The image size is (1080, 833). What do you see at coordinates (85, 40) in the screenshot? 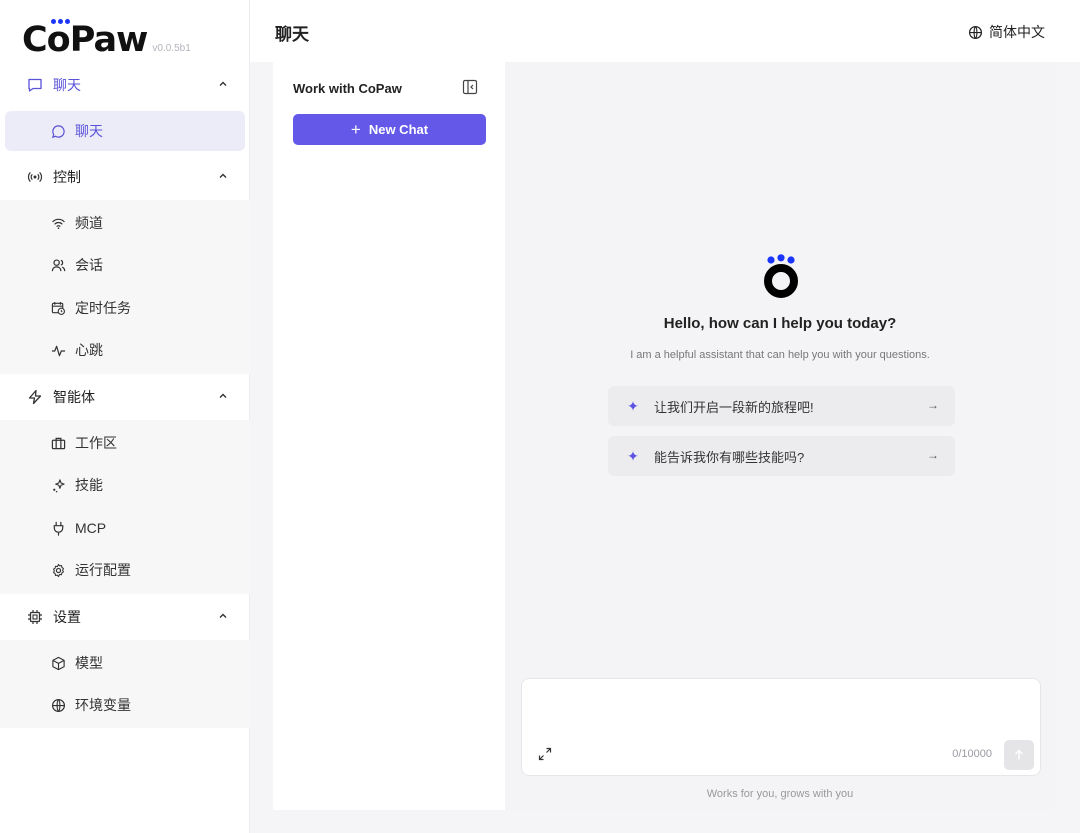
I see `logo-text: CoPaw` at bounding box center [85, 40].